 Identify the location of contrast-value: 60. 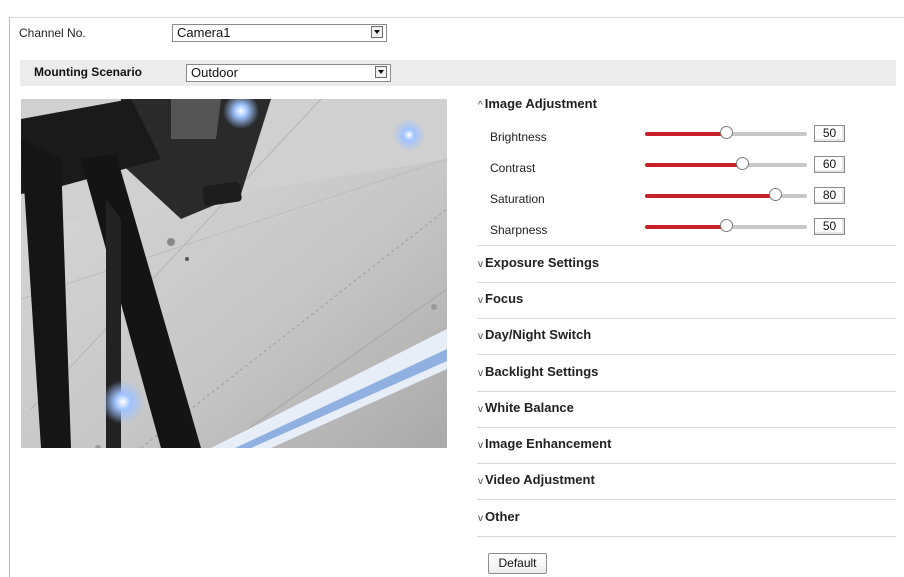
(829, 164).